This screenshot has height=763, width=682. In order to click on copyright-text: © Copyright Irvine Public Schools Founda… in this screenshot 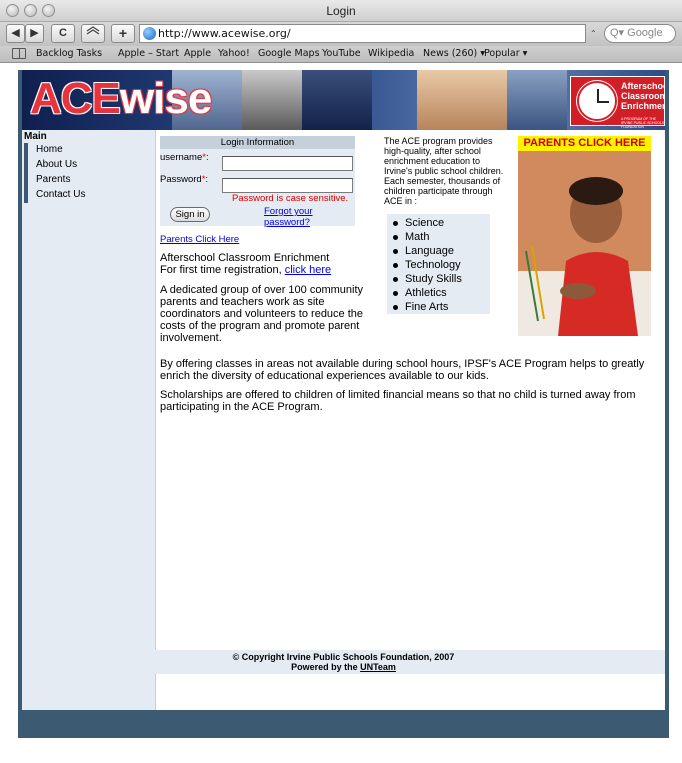, I will do `click(343, 657)`.